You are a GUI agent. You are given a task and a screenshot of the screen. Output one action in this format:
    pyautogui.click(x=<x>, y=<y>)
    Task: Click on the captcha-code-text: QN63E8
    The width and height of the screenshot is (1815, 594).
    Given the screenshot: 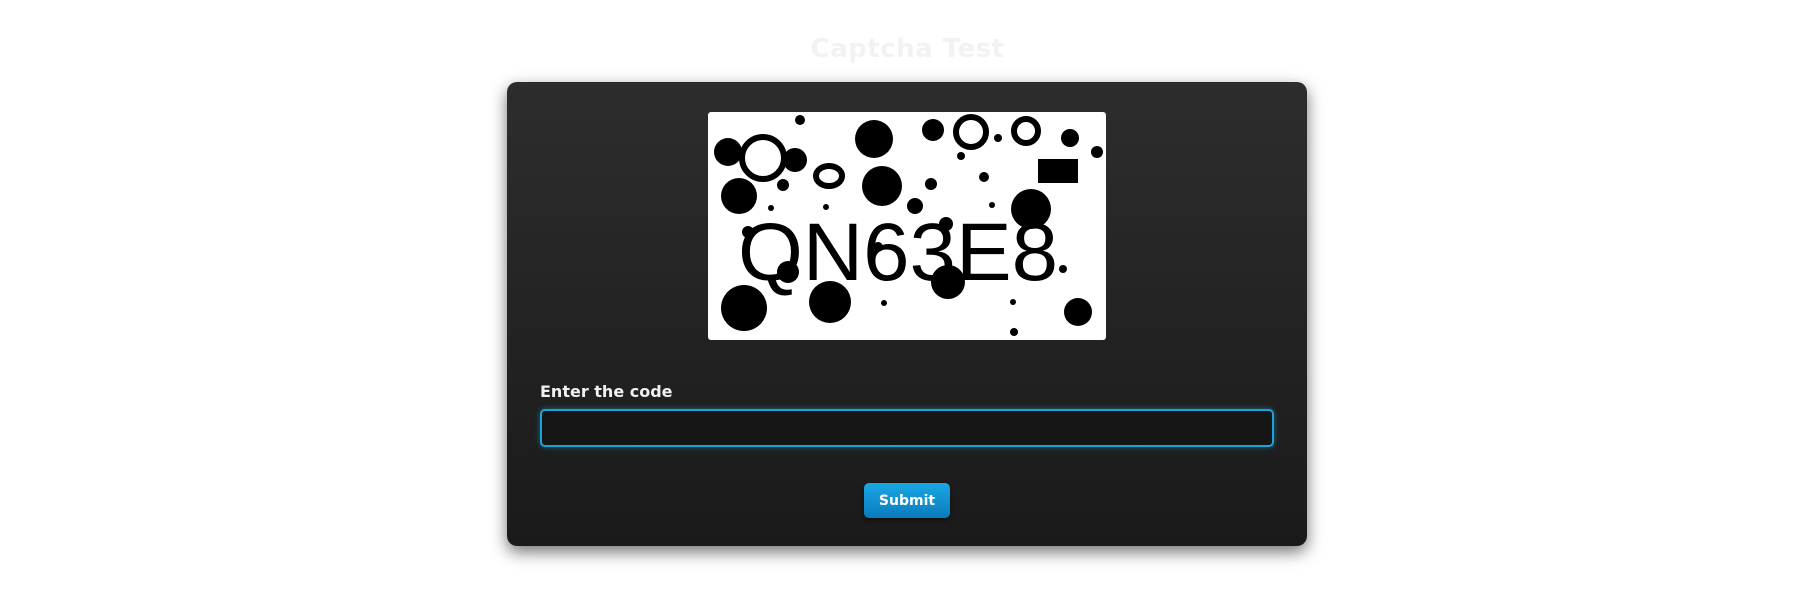 What is the action you would take?
    pyautogui.click(x=898, y=252)
    